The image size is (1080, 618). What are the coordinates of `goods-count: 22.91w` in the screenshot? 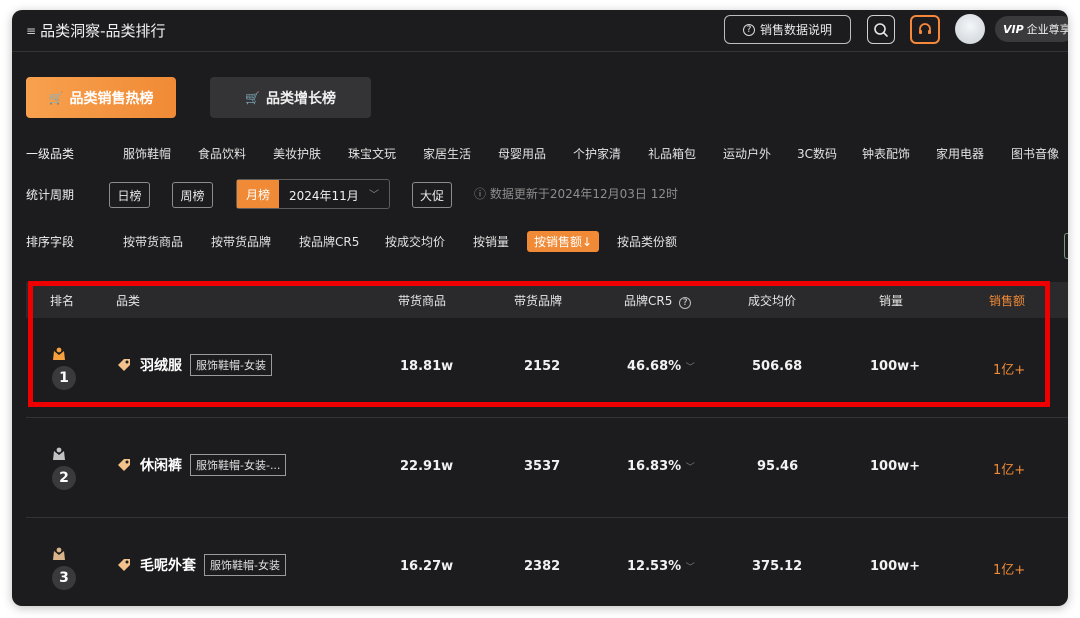 It's located at (427, 466).